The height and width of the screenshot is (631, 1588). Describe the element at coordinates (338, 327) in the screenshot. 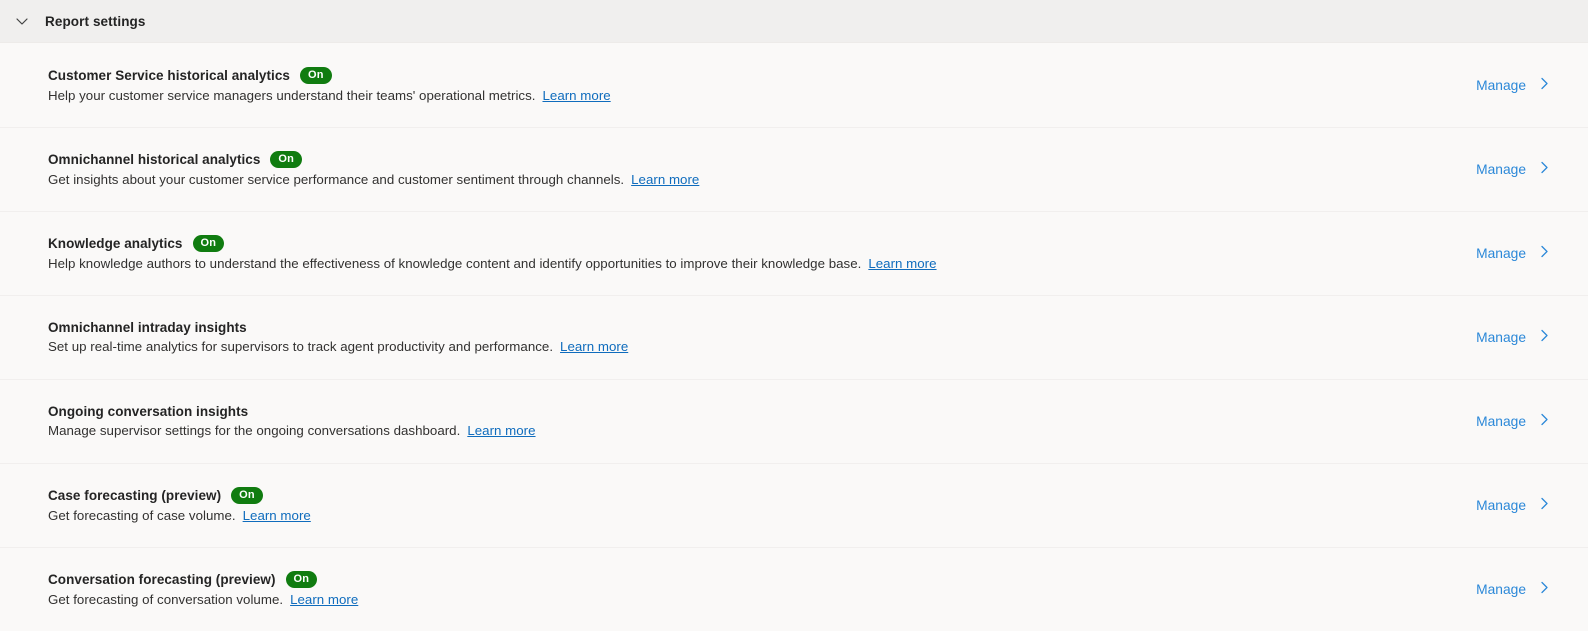

I see `setting-title-line: Omnichannel intraday insights` at that location.